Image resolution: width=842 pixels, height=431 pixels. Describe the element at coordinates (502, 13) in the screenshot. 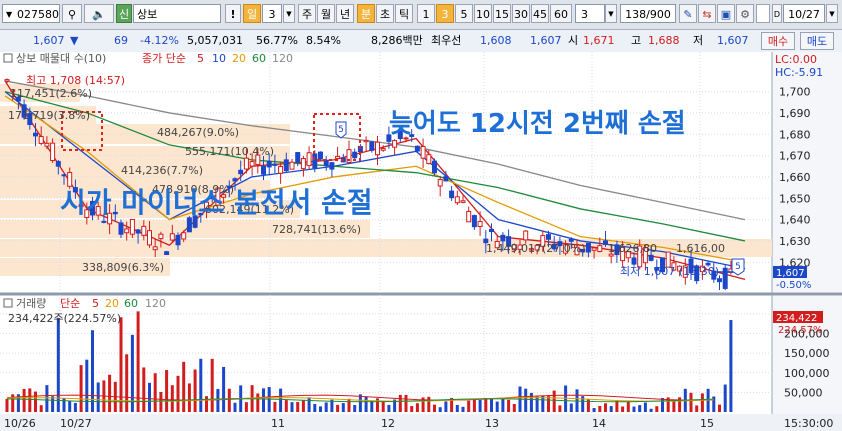

I see `interval-15: 15` at that location.